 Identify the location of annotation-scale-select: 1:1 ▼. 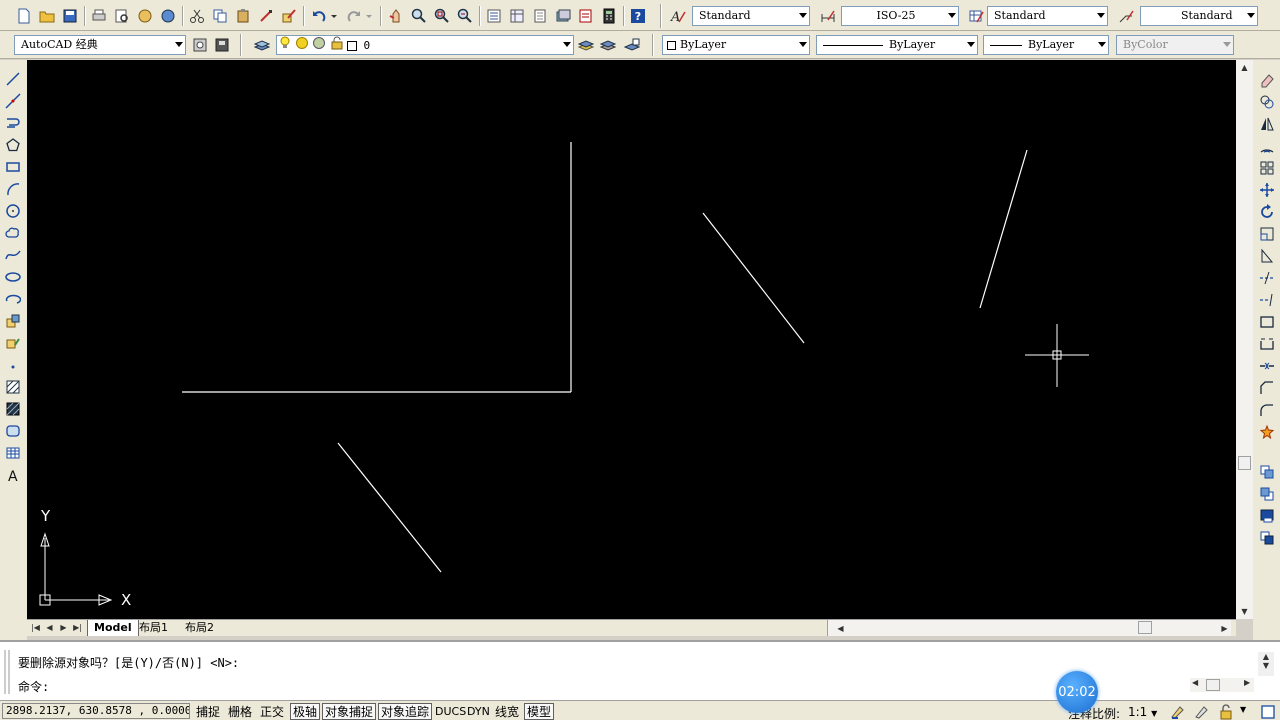
(1142, 712).